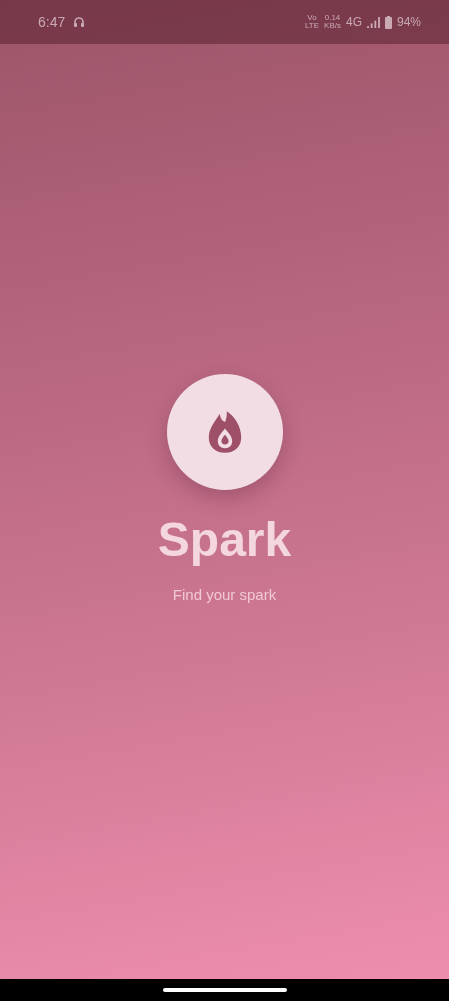 This screenshot has width=449, height=1001. Describe the element at coordinates (52, 22) in the screenshot. I see `clock-time: 6:47` at that location.